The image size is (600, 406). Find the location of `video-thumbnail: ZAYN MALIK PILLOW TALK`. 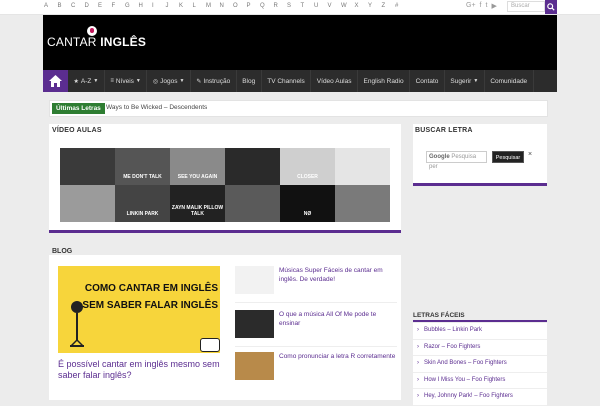

video-thumbnail: ZAYN MALIK PILLOW TALK is located at coordinates (197, 203).